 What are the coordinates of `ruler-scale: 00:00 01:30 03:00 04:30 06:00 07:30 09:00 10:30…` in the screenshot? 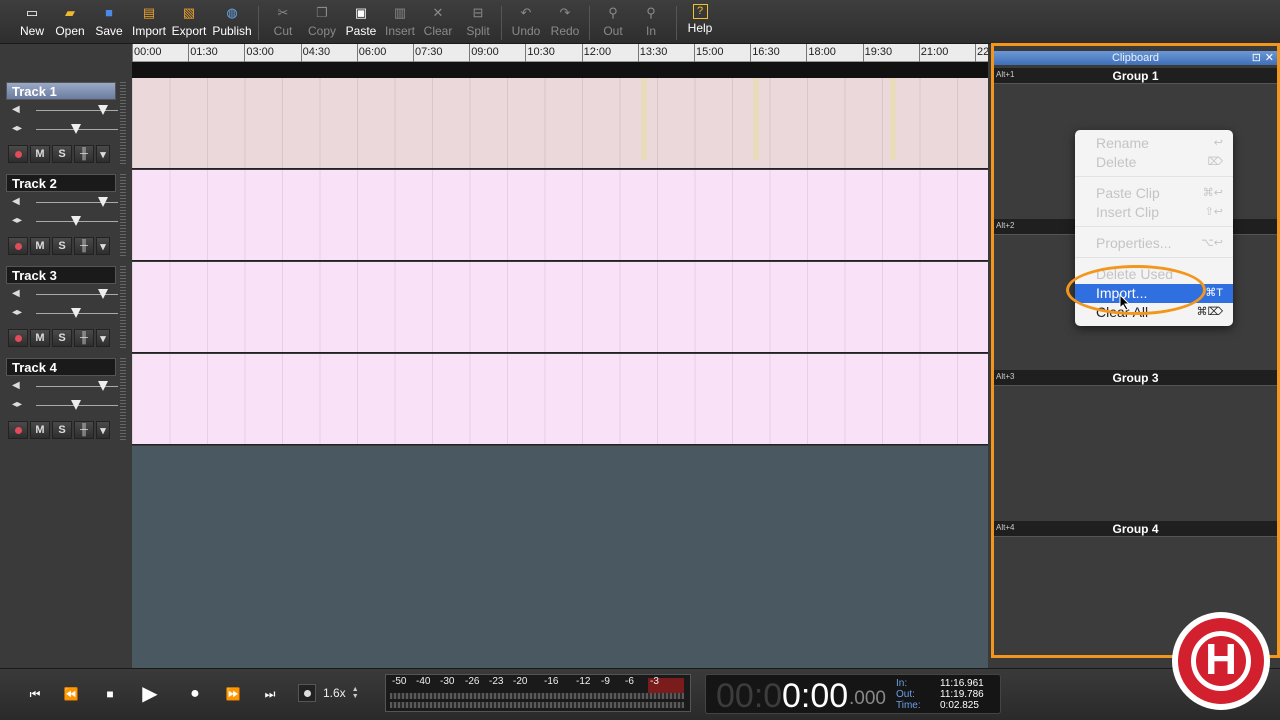 It's located at (560, 53).